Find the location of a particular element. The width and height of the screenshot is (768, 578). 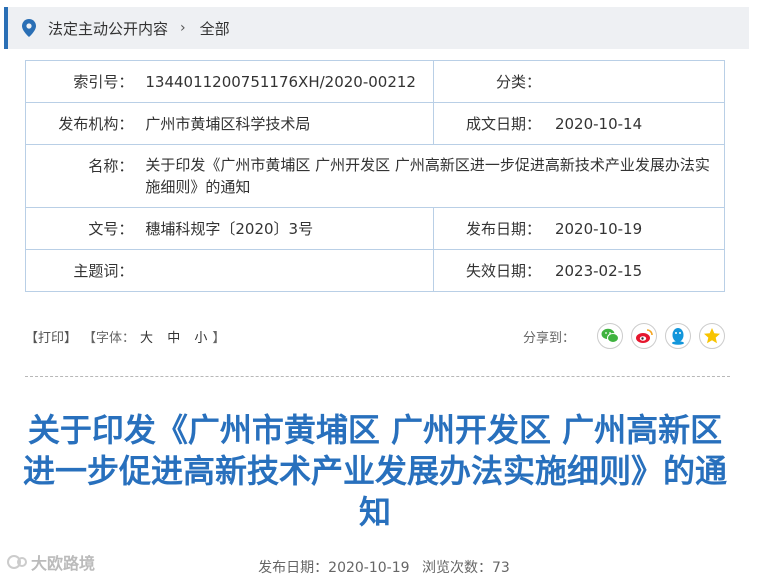

weibo-icon is located at coordinates (644, 336).